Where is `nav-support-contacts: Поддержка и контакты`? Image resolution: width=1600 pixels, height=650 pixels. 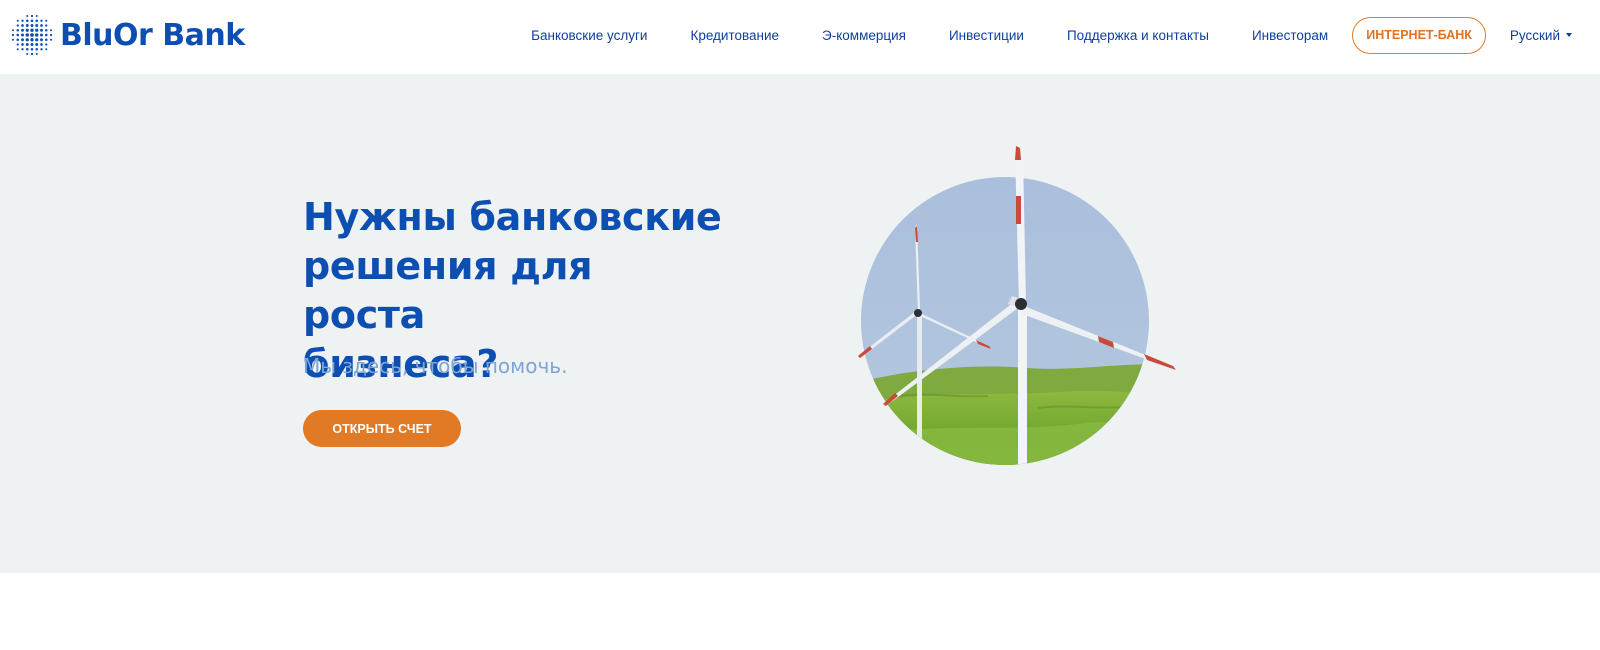
nav-support-contacts: Поддержка и контакты is located at coordinates (1138, 35).